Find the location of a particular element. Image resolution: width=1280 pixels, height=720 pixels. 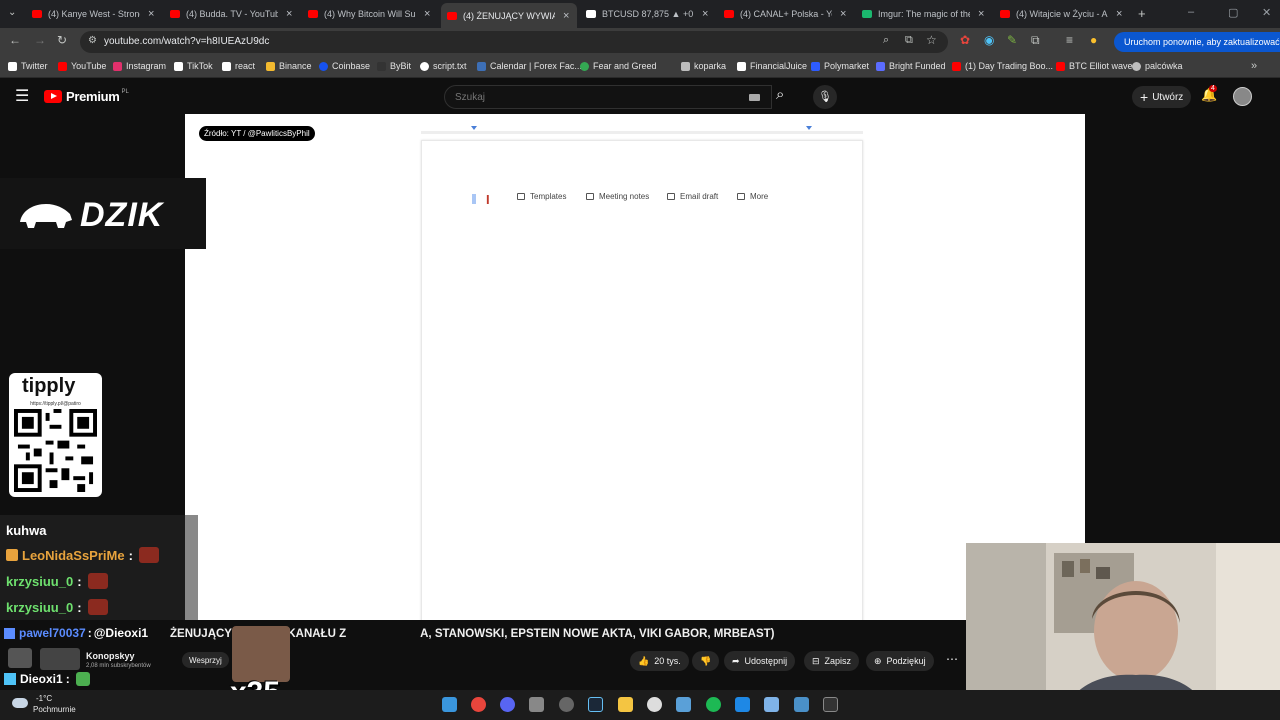

bookmark-star-icon: ☆ is located at coordinates (931, 40).